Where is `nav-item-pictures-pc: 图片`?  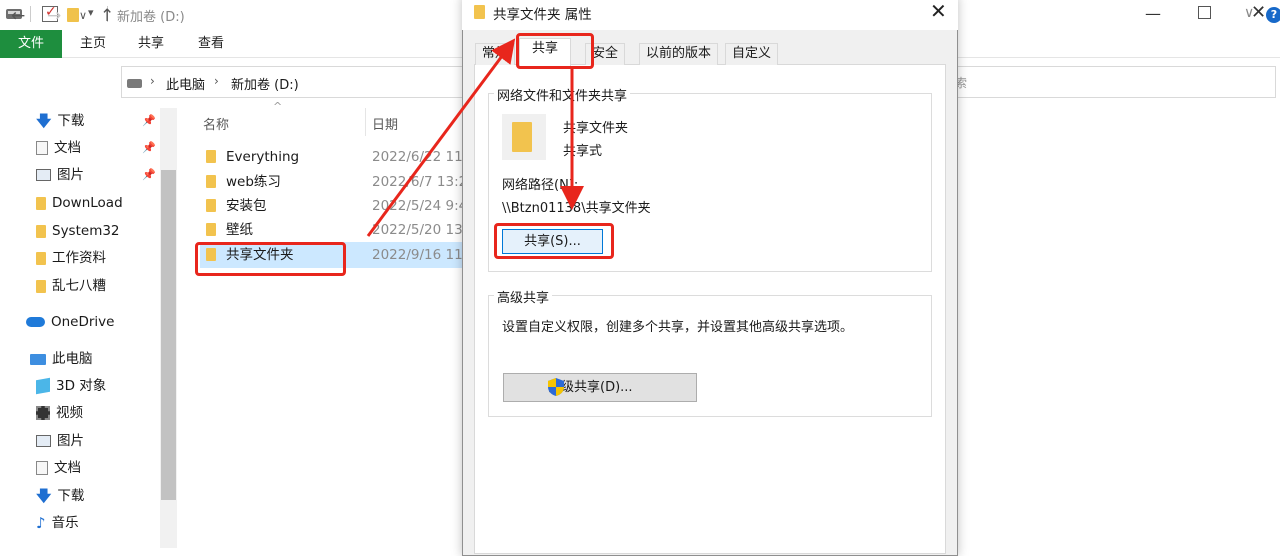 nav-item-pictures-pc: 图片 is located at coordinates (60, 441).